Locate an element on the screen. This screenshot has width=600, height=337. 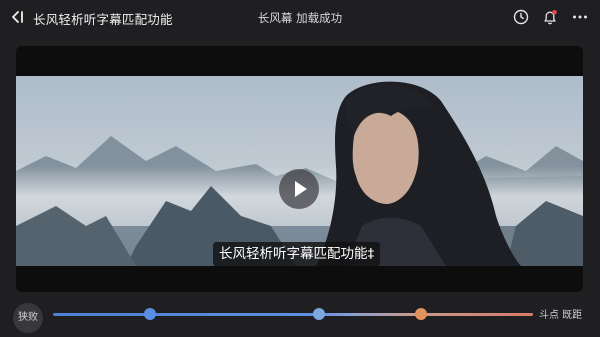
play-button is located at coordinates (299, 189).